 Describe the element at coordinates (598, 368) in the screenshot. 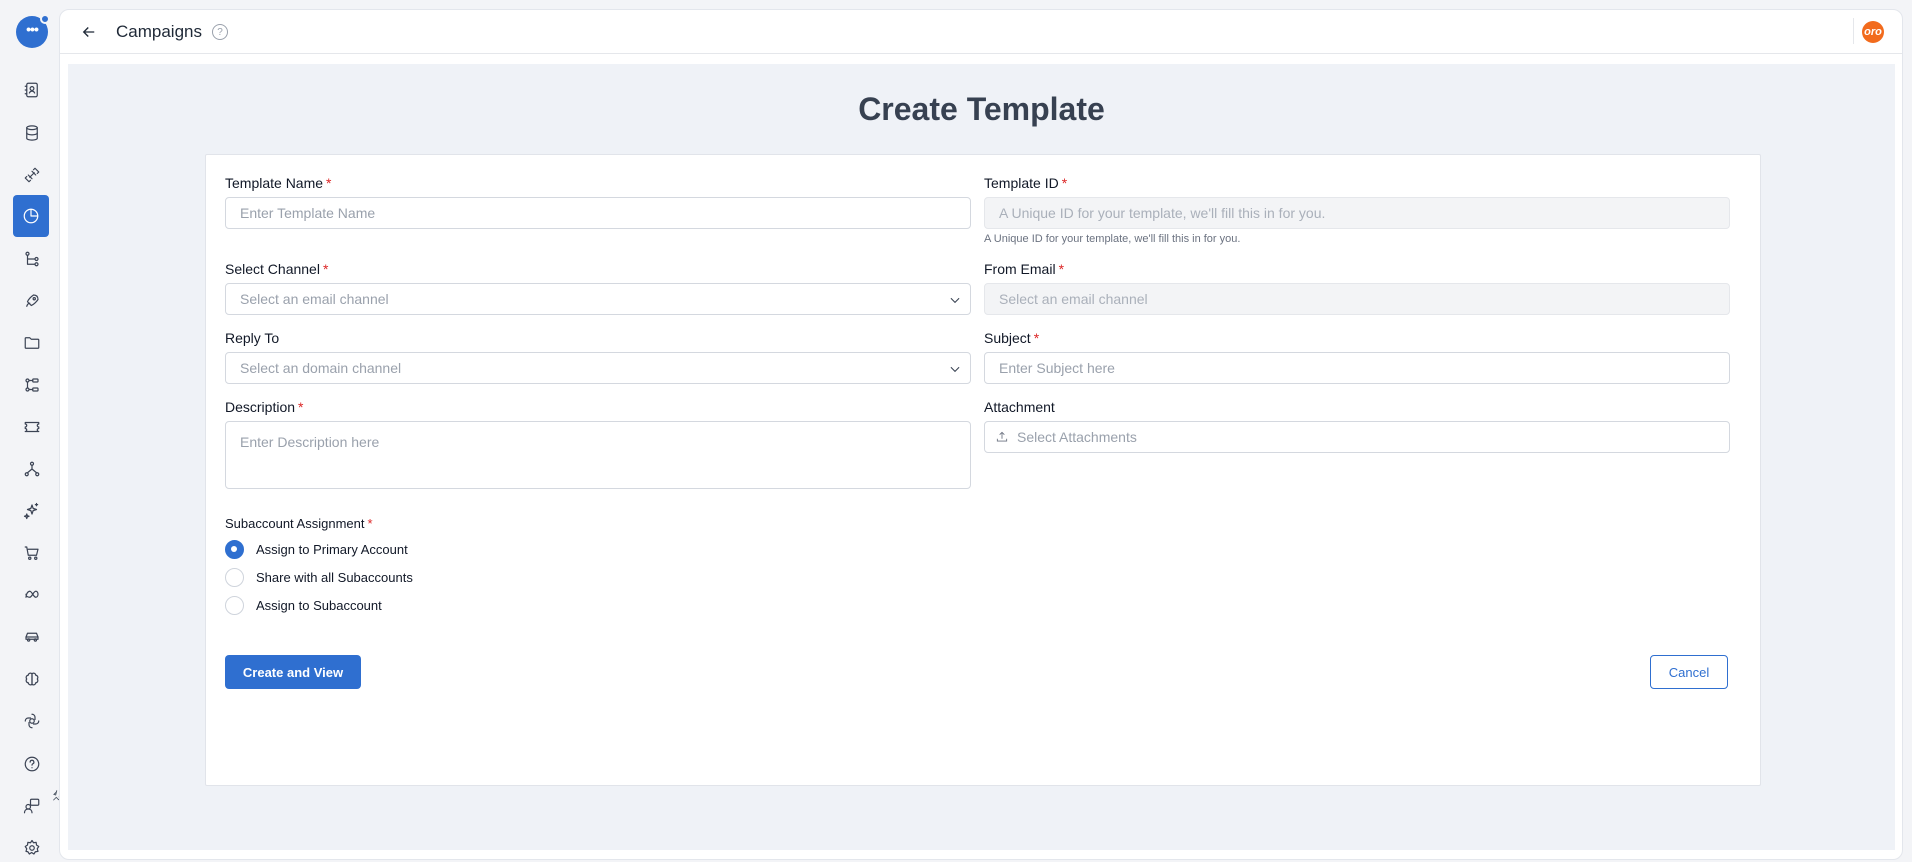

I see `reply-to-dropdown: Select an domain channel` at that location.